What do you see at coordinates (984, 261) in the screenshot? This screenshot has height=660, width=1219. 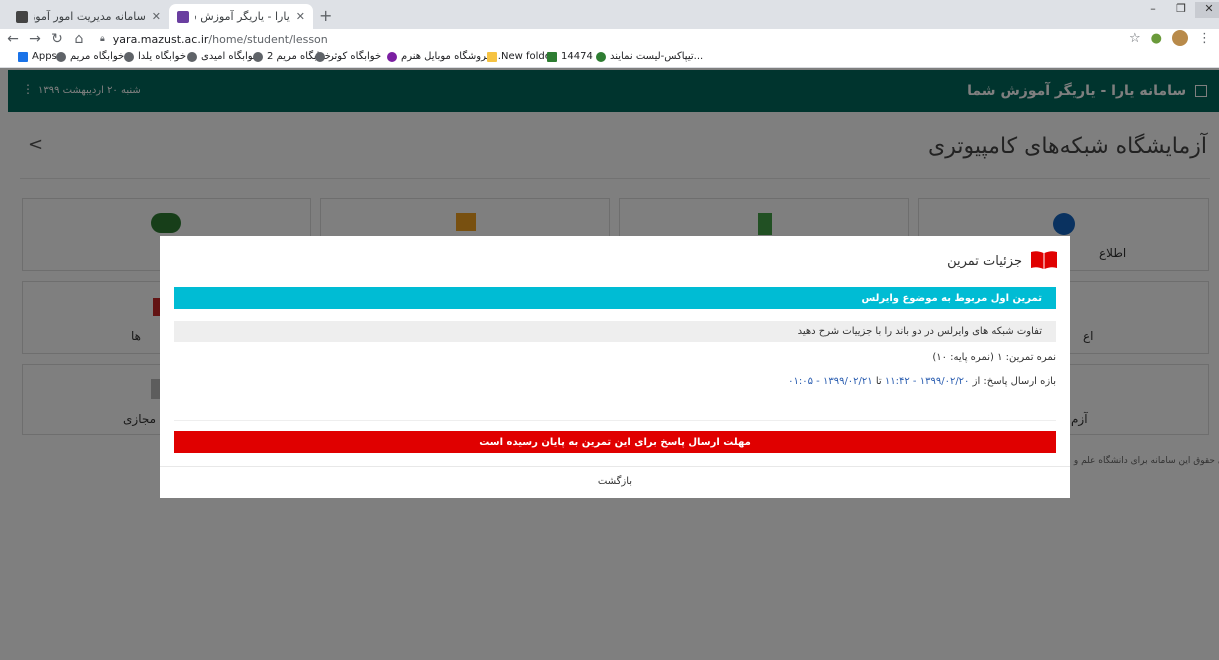 I see `modal-title: جزئیات تمرین` at bounding box center [984, 261].